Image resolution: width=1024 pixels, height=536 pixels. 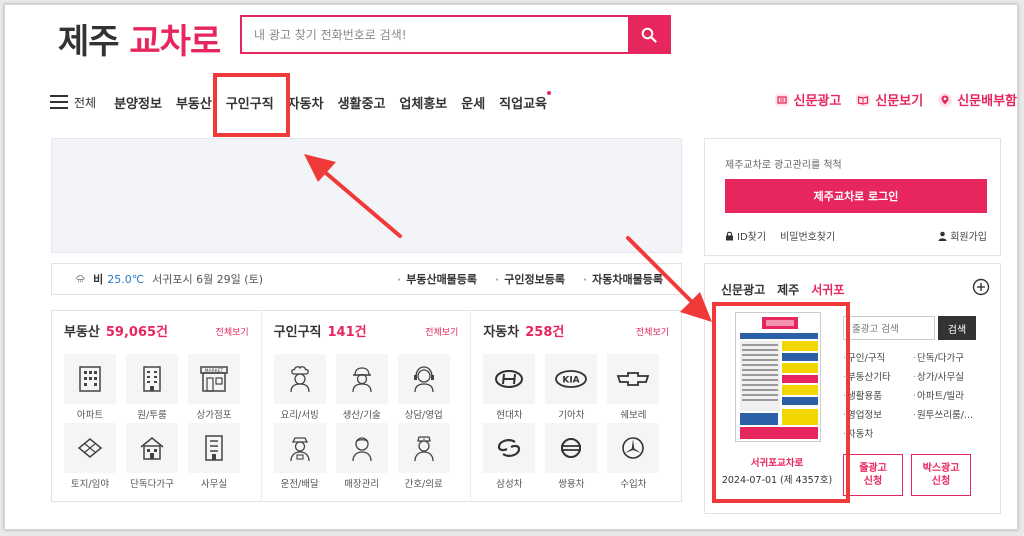 What do you see at coordinates (509, 379) in the screenshot?
I see `hyundai-logo-icon` at bounding box center [509, 379].